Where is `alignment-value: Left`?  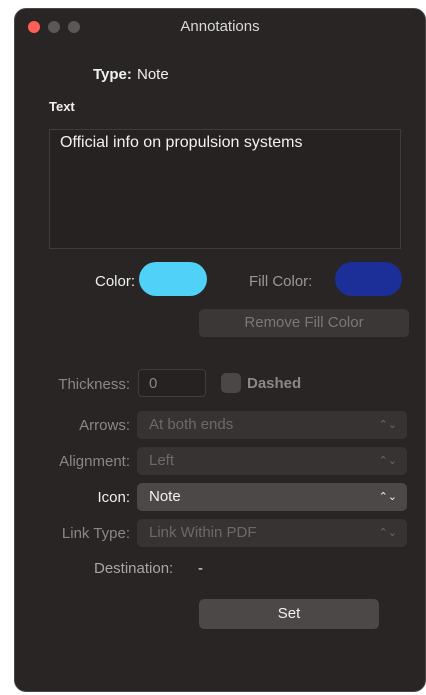
alignment-value: Left is located at coordinates (162, 460).